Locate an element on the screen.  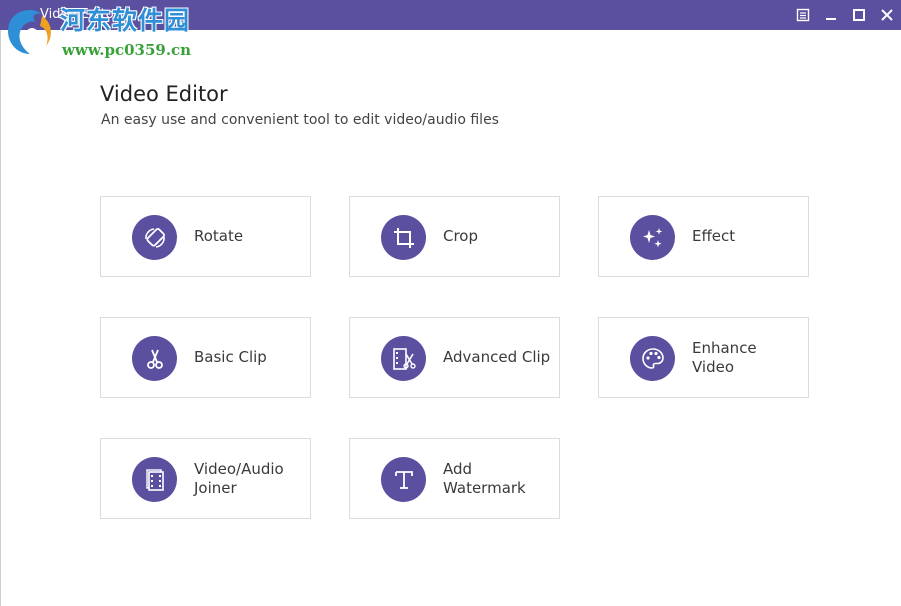
tool-label: Video/Audio Joiner is located at coordinates (239, 478).